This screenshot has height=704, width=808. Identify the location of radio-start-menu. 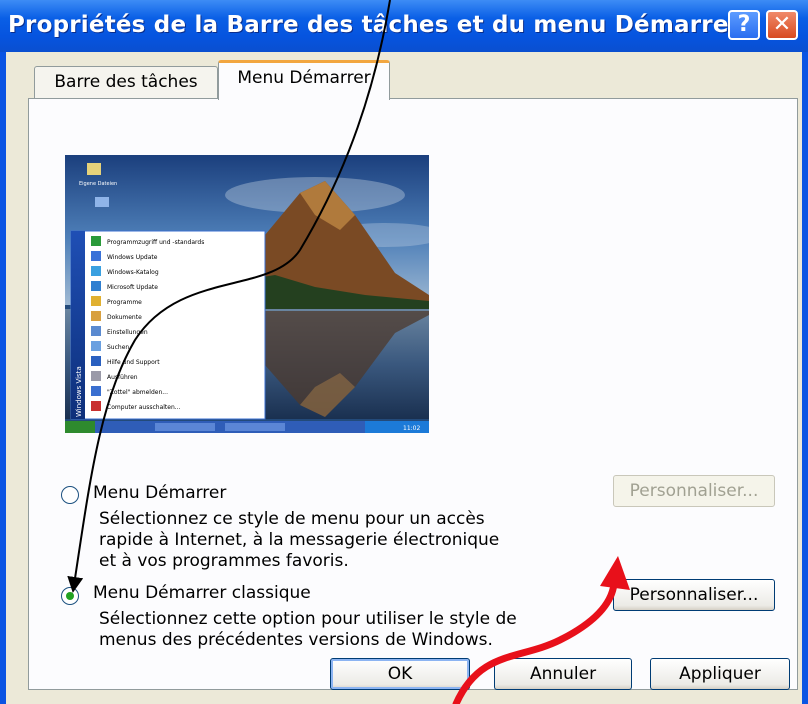
(70, 495).